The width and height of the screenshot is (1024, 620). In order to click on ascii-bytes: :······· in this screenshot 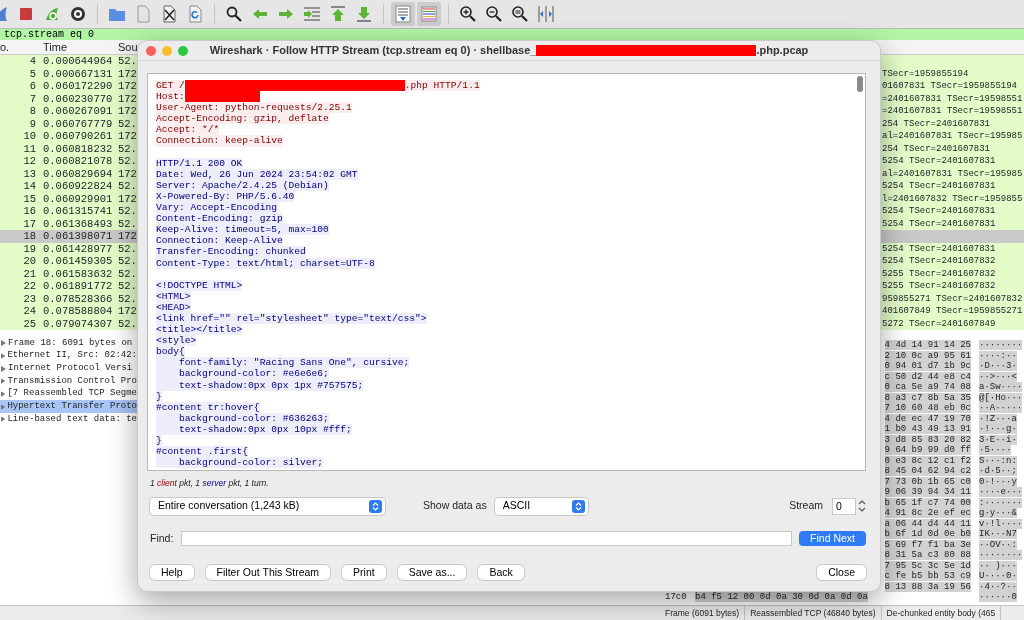, I will do `click(1001, 502)`.